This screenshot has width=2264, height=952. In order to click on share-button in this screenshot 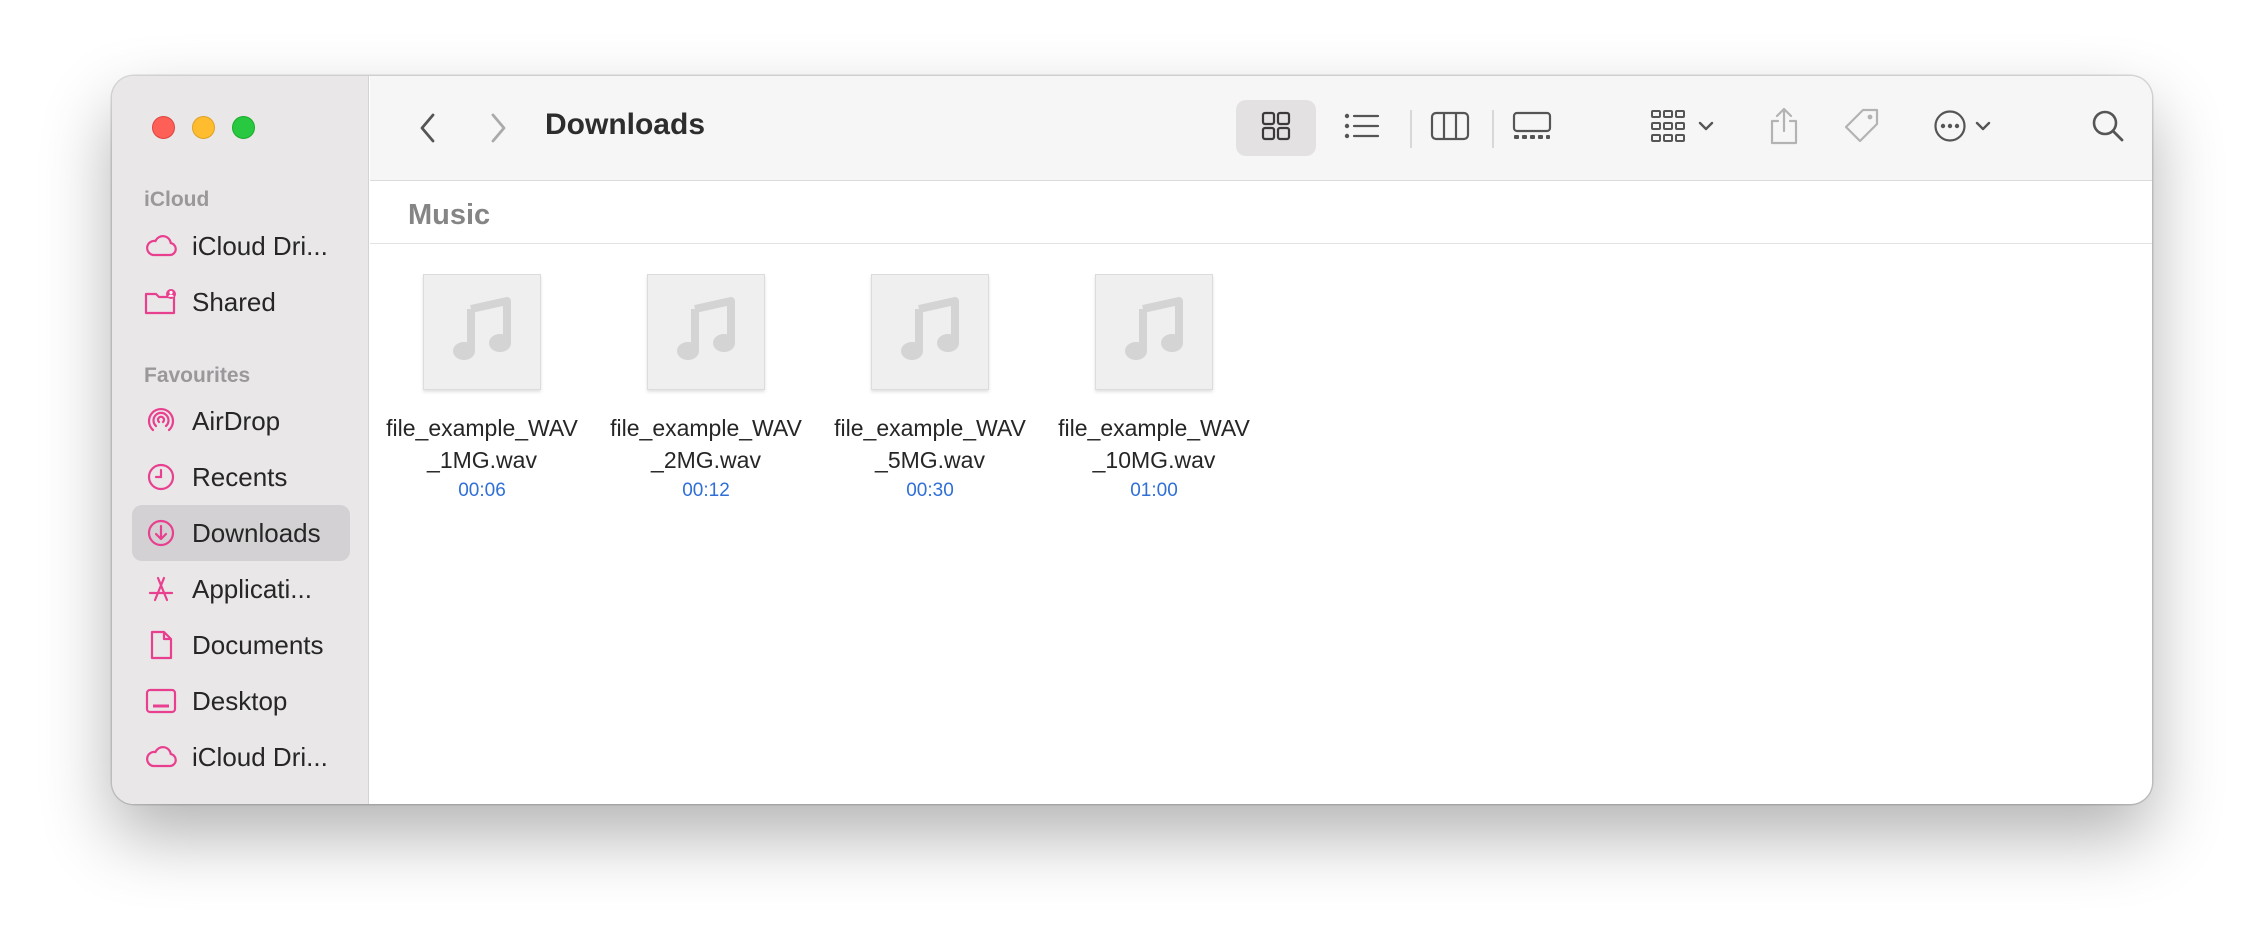, I will do `click(1784, 128)`.